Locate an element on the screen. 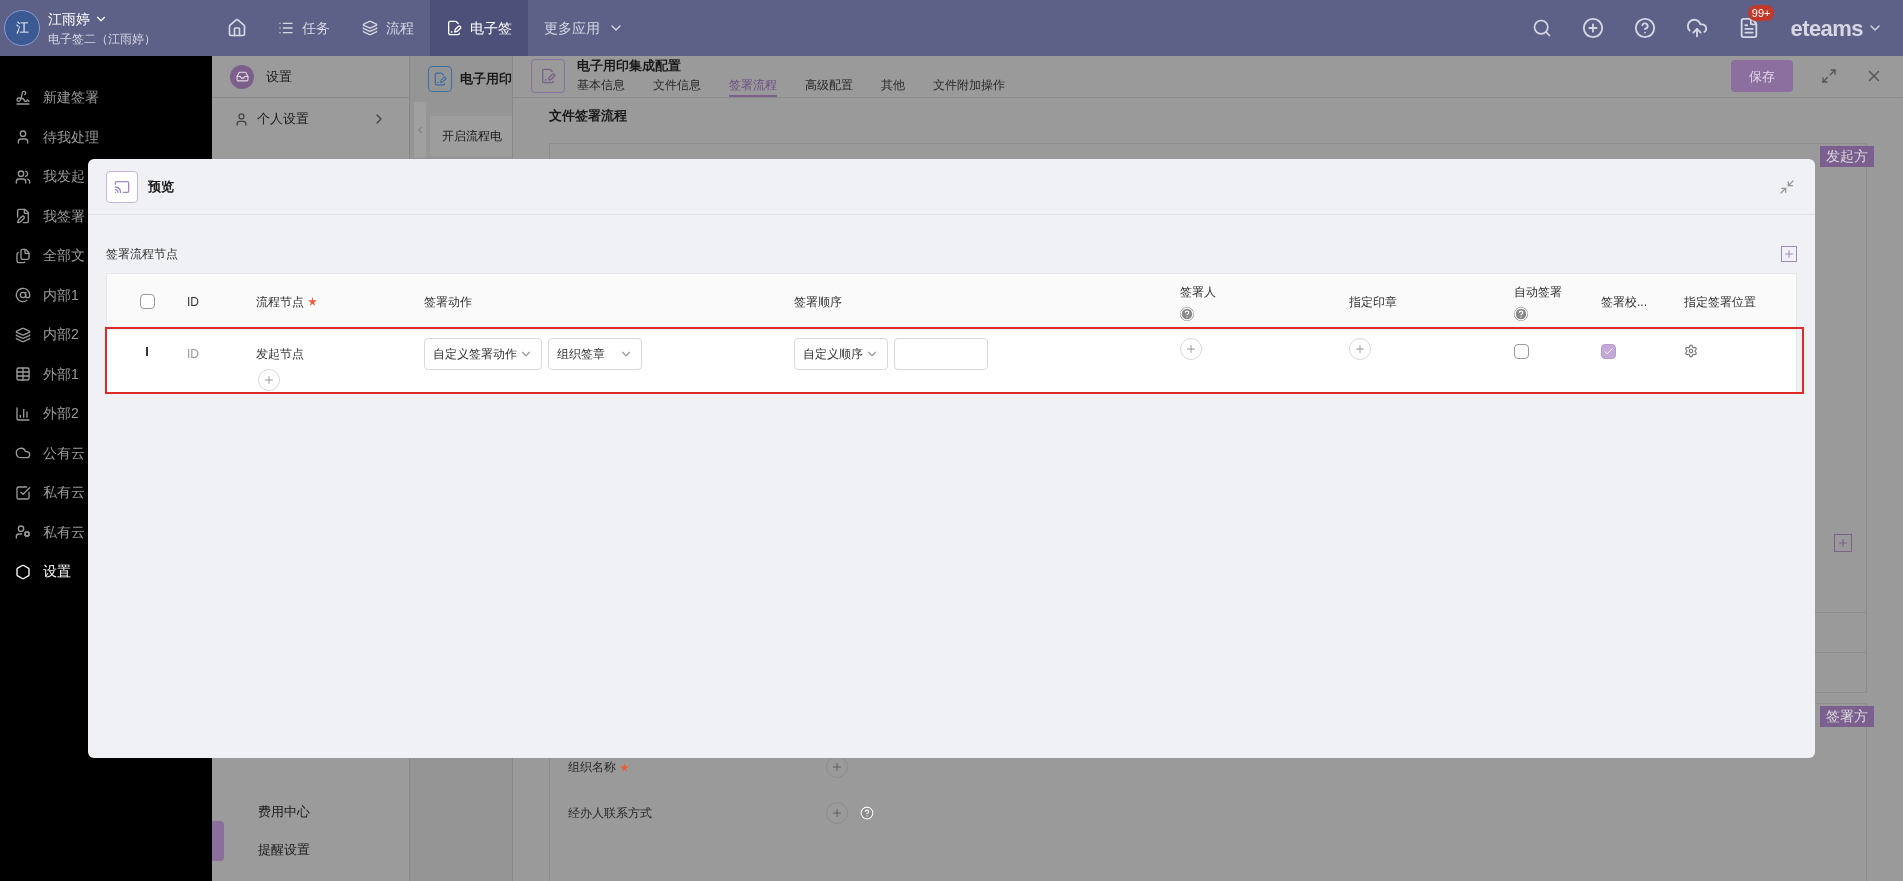 The width and height of the screenshot is (1903, 881). sidebar-item: 全部文 is located at coordinates (42, 256).